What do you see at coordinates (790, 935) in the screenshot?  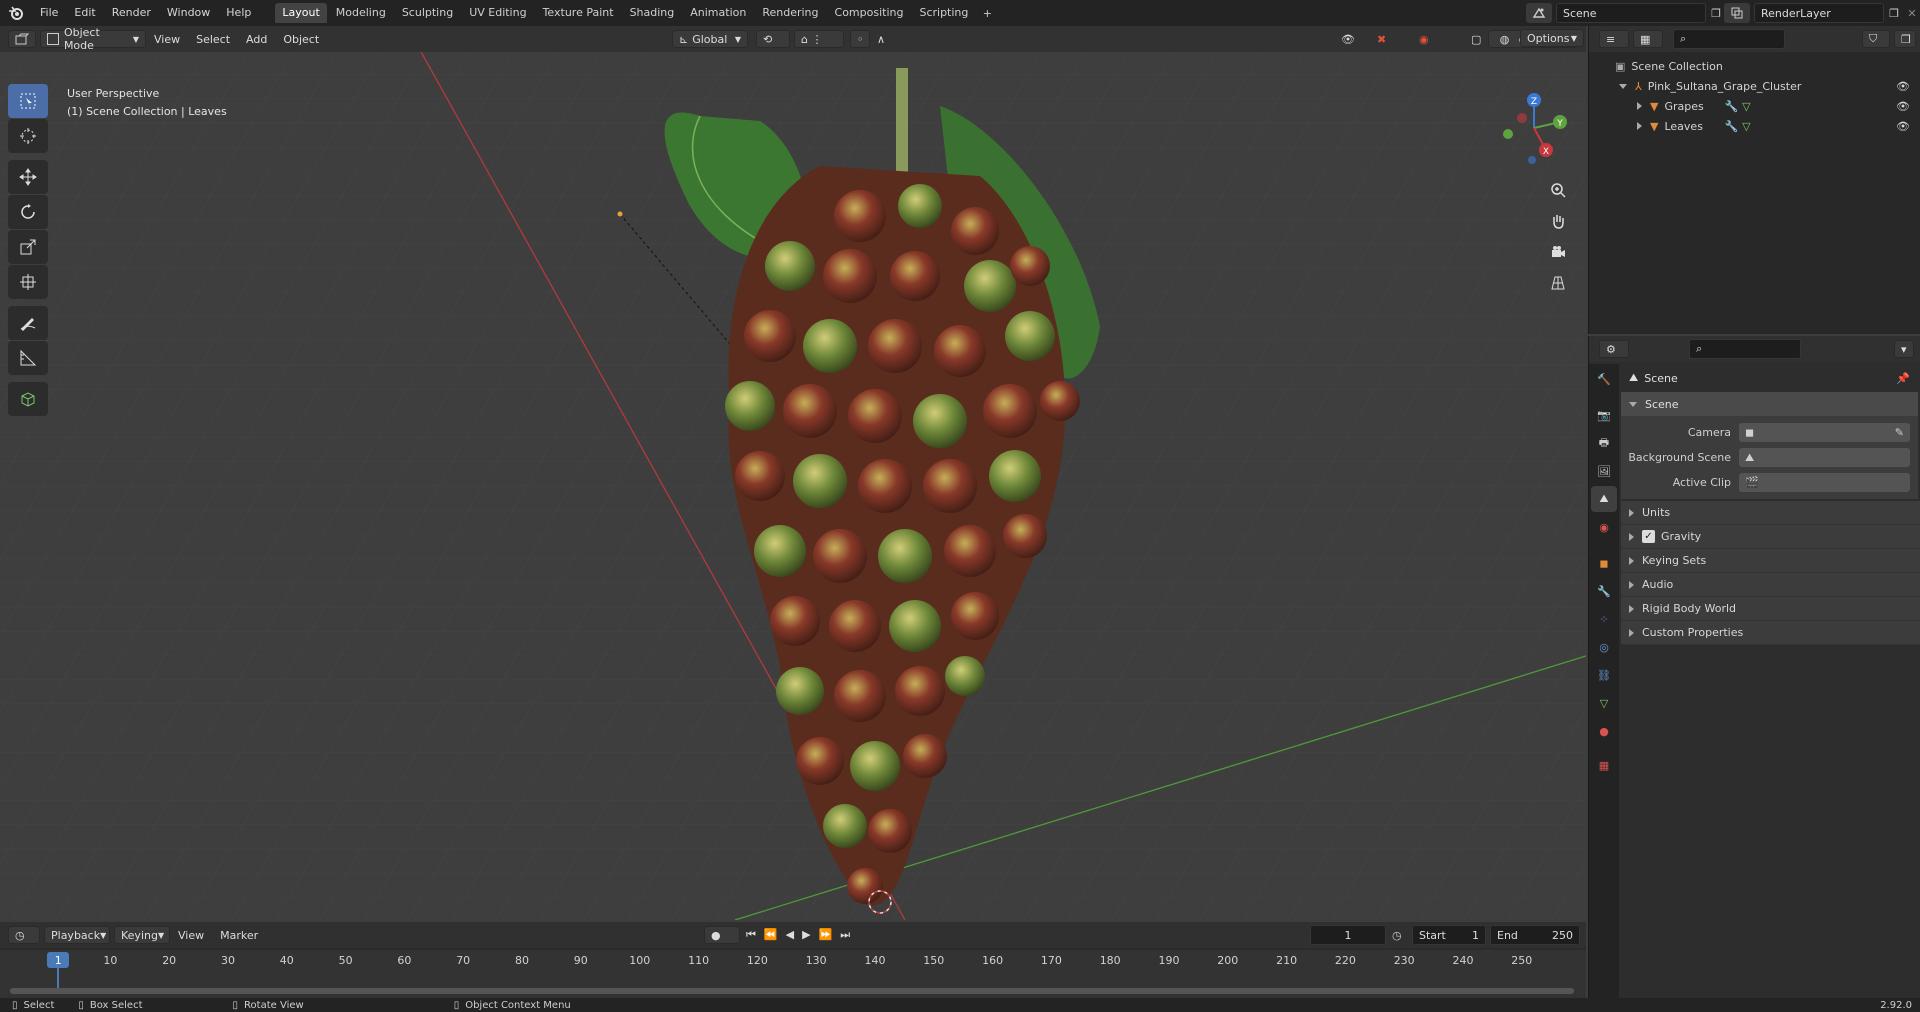 I see `play-reverse-icon: ◀` at bounding box center [790, 935].